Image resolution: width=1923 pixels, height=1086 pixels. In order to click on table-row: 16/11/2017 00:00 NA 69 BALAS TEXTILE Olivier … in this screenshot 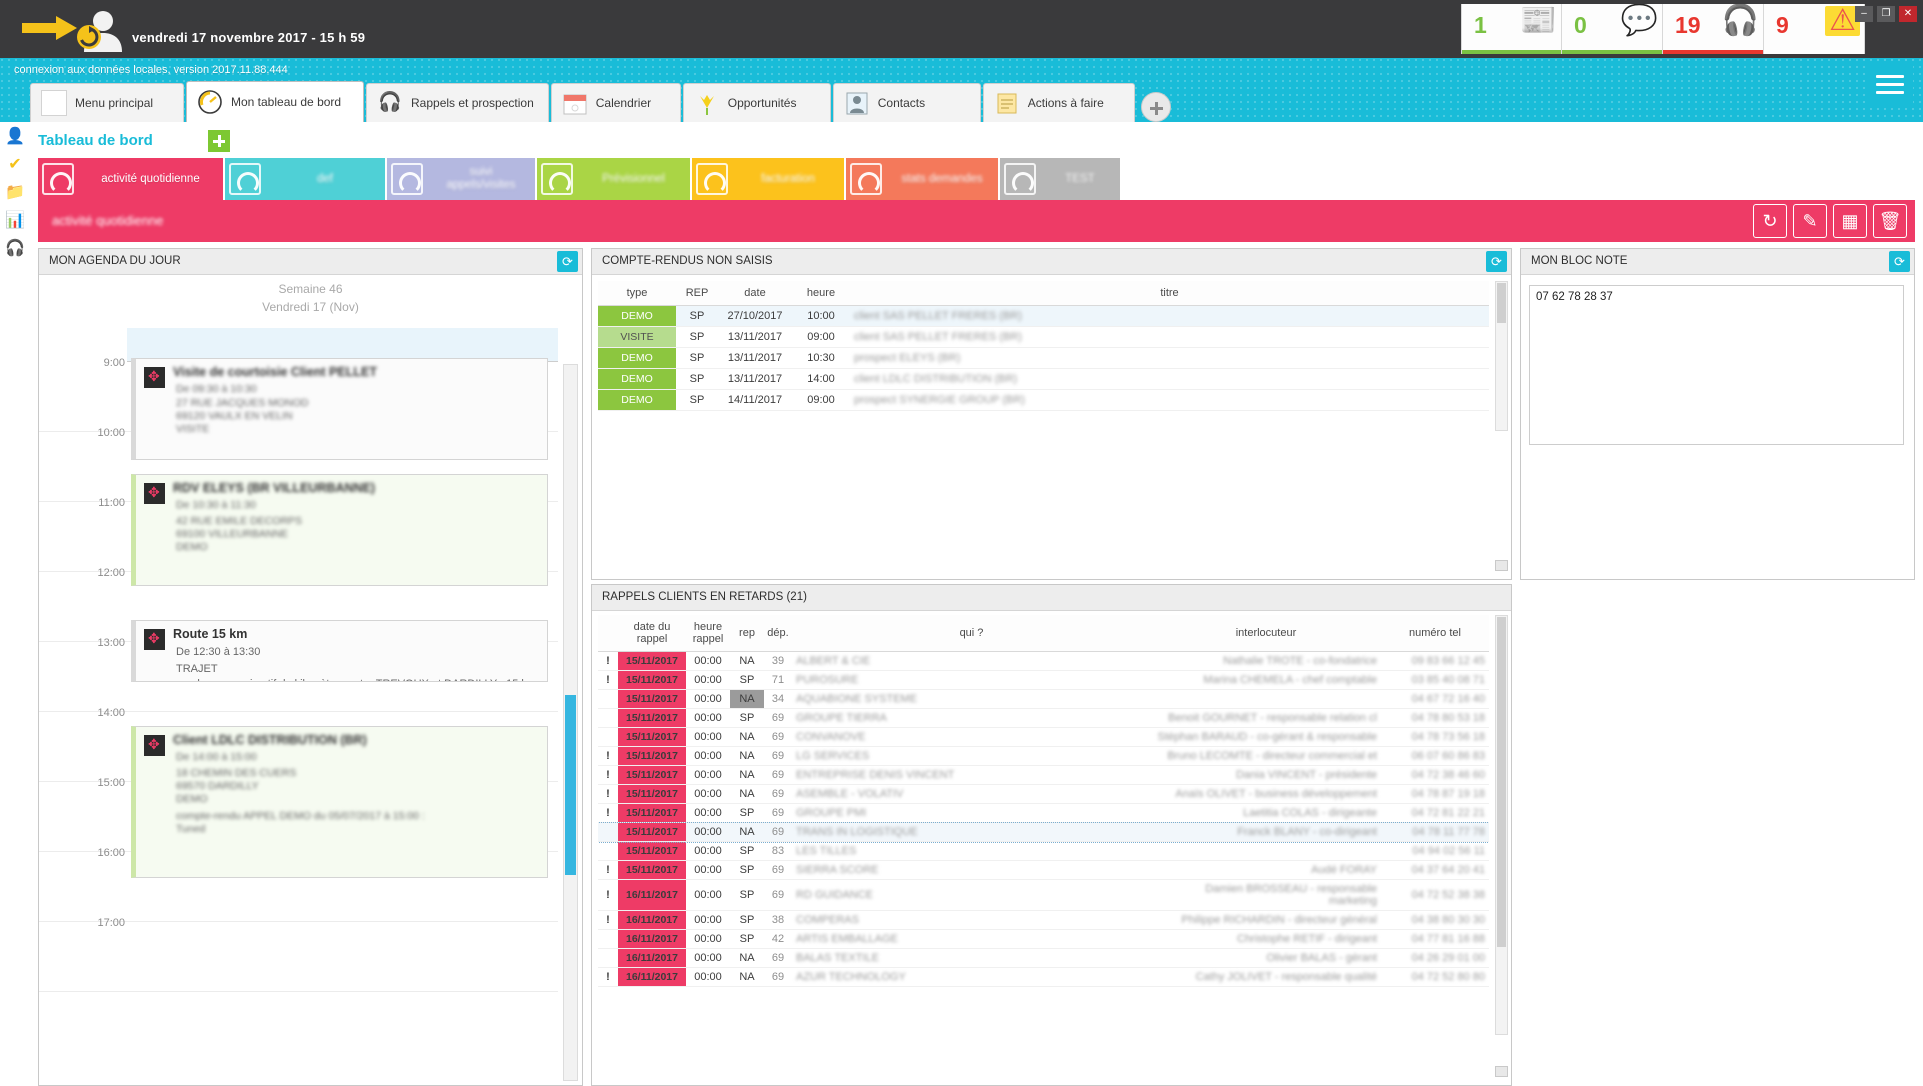, I will do `click(1043, 958)`.